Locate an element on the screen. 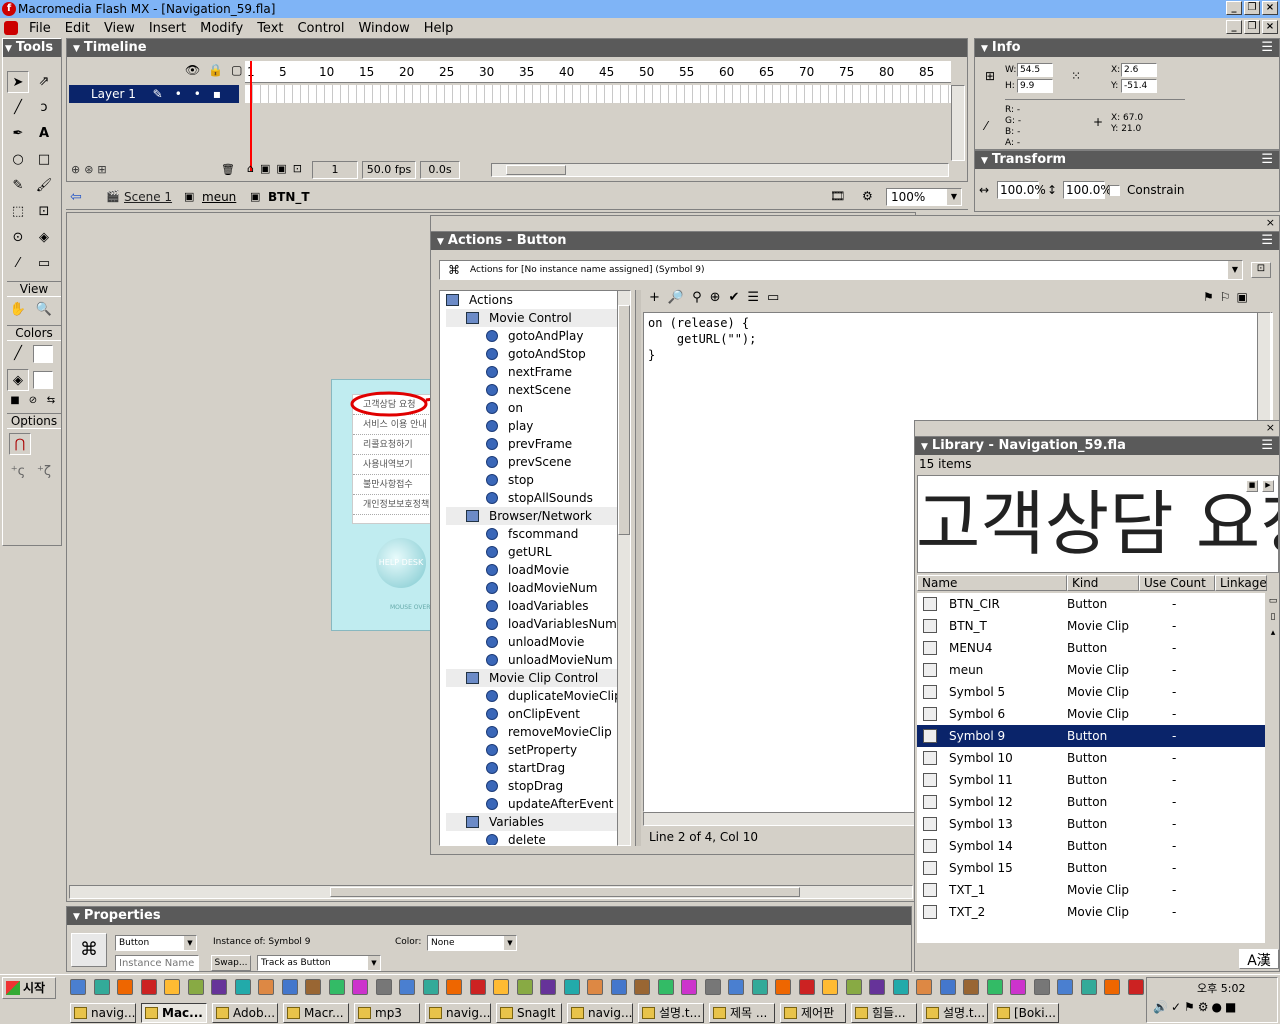 The image size is (1280, 1024). snap-magnet-icon: ⋂ is located at coordinates (20, 444).